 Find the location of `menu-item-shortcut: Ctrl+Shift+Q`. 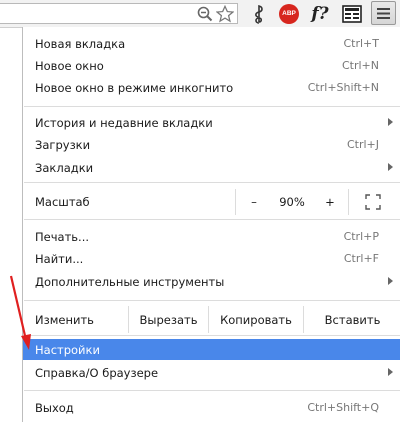

menu-item-shortcut: Ctrl+Shift+Q is located at coordinates (343, 407).